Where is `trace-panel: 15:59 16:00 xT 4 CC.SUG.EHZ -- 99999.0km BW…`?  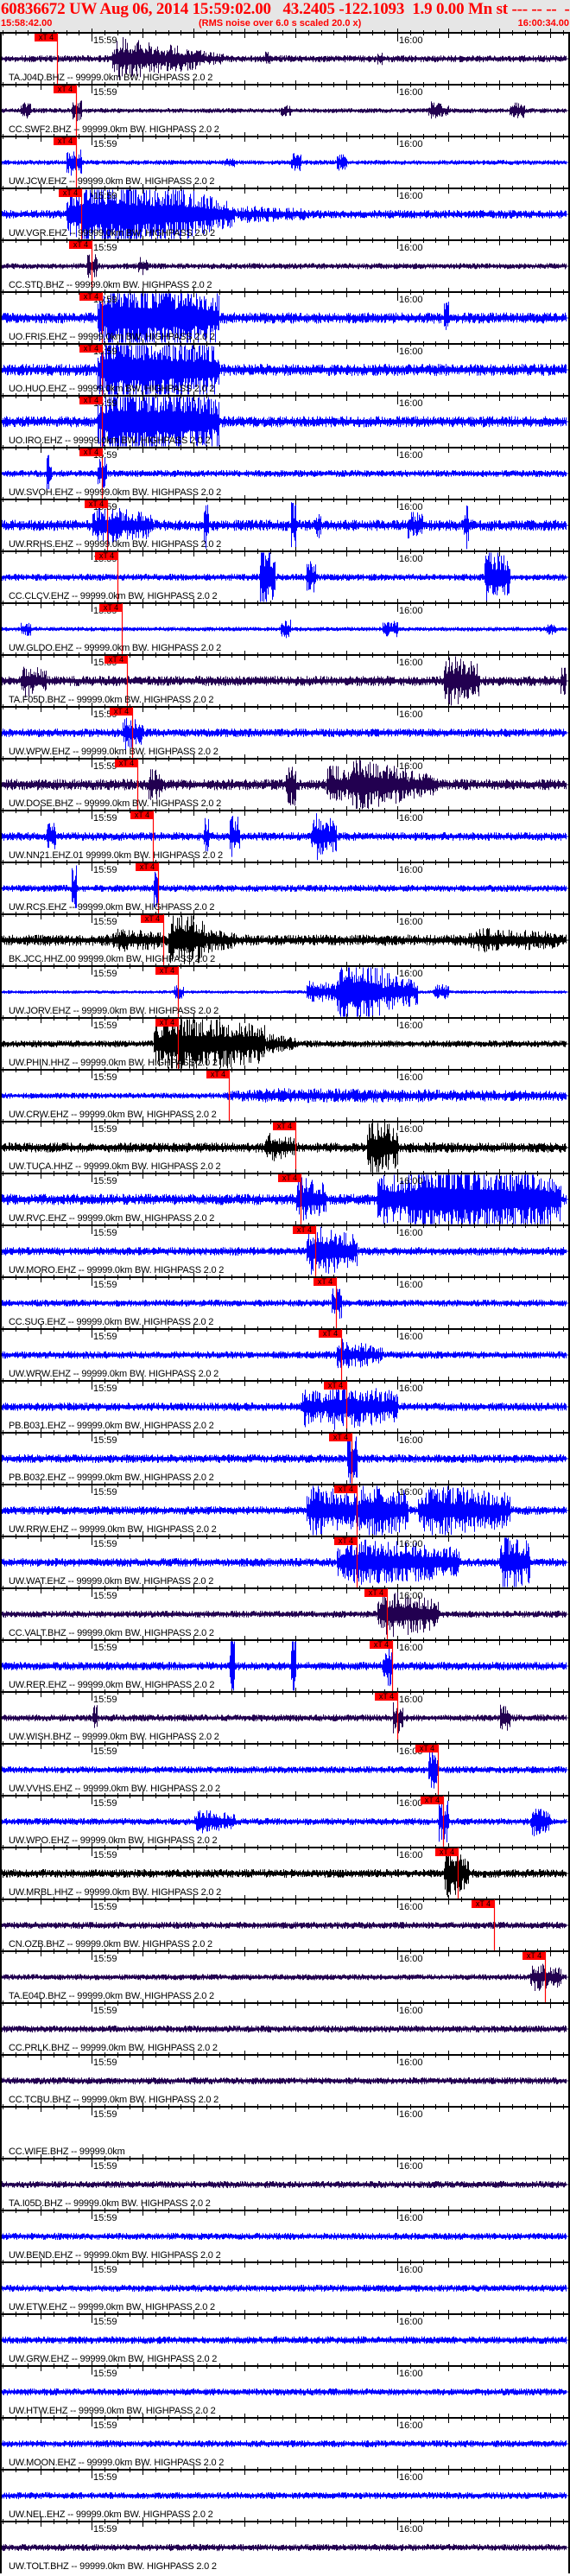 trace-panel: 15:59 16:00 xT 4 CC.SUG.EHZ -- 99999.0km BW… is located at coordinates (285, 1301).